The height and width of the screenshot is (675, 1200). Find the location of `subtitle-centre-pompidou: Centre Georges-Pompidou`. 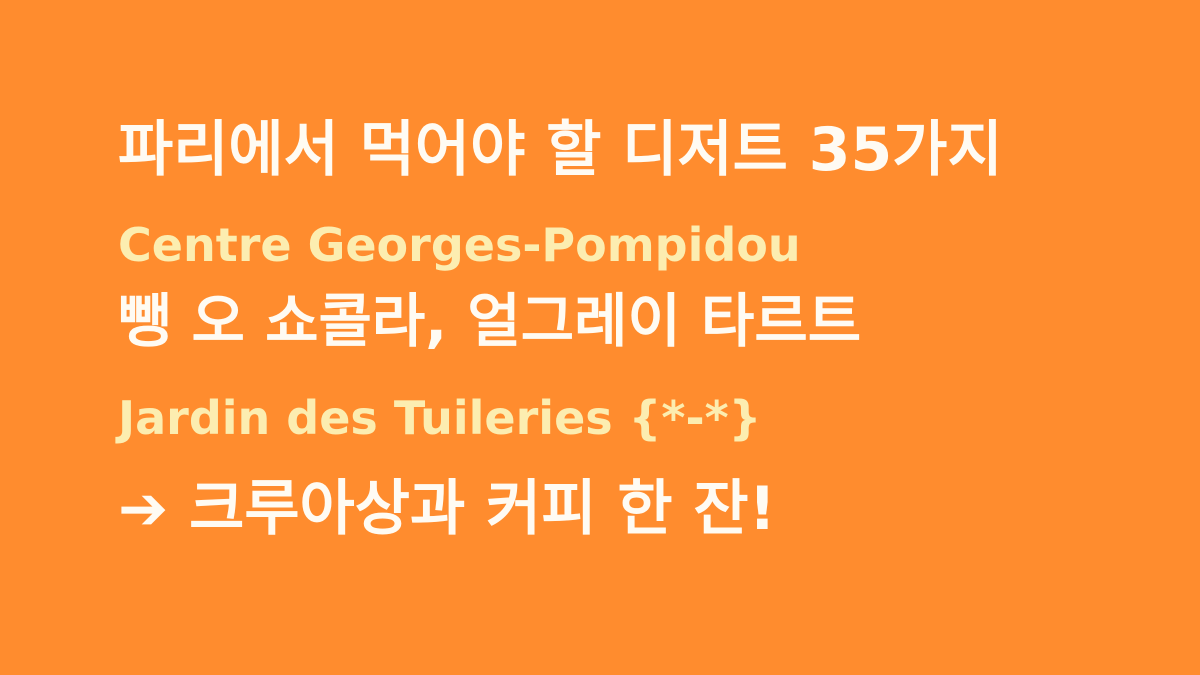

subtitle-centre-pompidou: Centre Georges-Pompidou is located at coordinates (459, 245).